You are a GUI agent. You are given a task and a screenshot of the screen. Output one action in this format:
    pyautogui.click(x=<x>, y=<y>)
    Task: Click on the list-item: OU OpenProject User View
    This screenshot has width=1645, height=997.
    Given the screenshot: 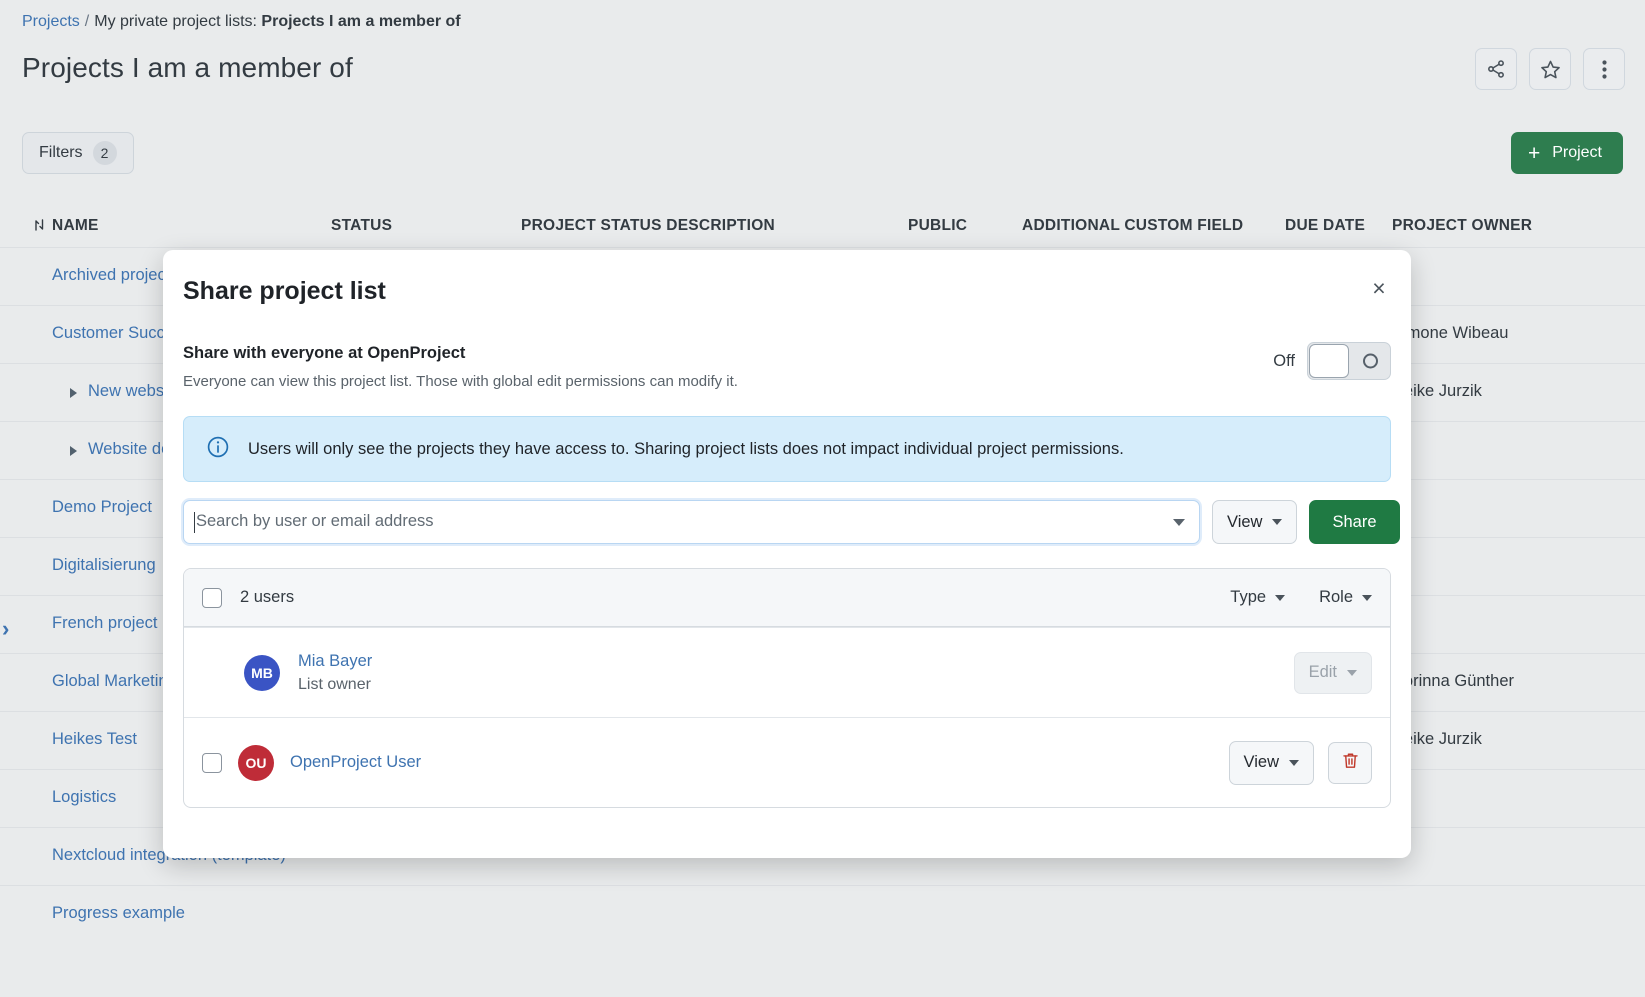 What is the action you would take?
    pyautogui.click(x=787, y=762)
    